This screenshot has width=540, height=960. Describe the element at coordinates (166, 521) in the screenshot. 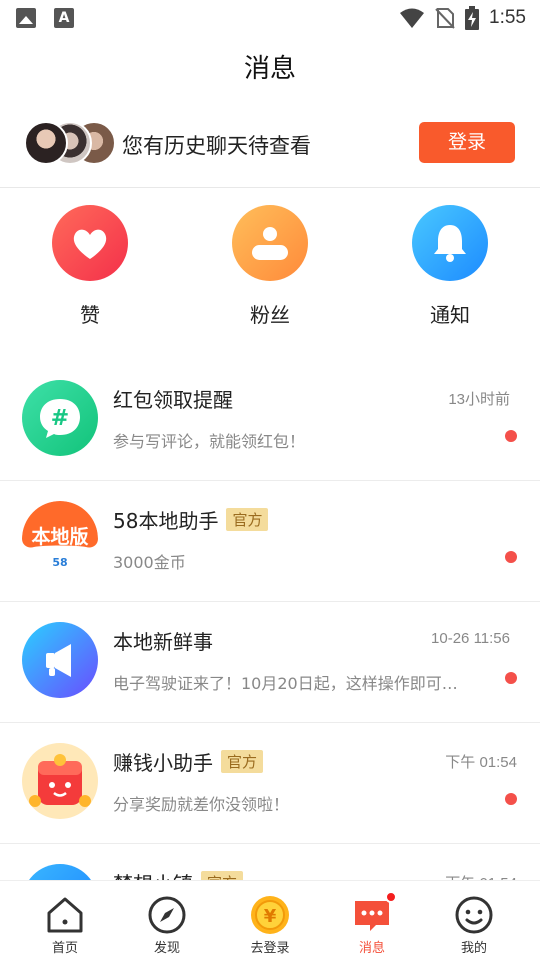

I see `message-title: 58本地助手` at that location.